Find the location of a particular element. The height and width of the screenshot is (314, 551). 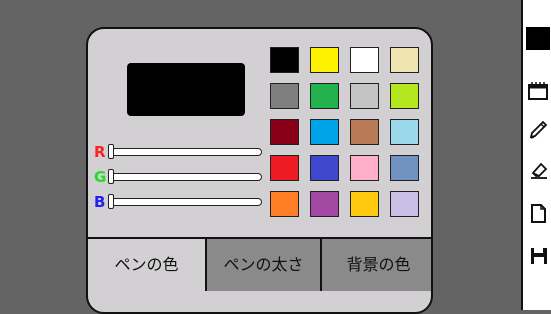

slider-label-blue: B is located at coordinates (100, 202).